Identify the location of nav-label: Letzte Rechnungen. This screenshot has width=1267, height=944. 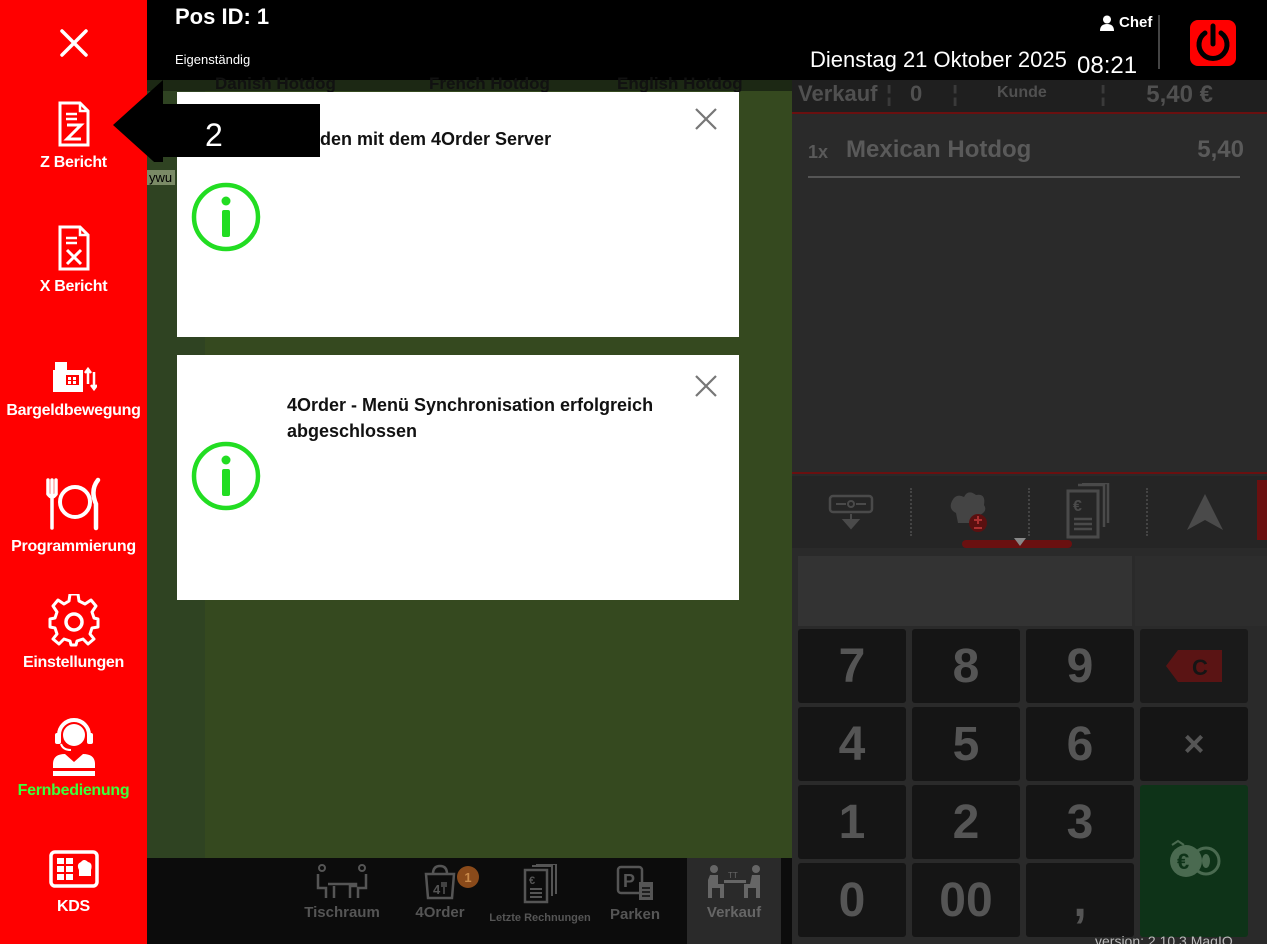
(540, 918).